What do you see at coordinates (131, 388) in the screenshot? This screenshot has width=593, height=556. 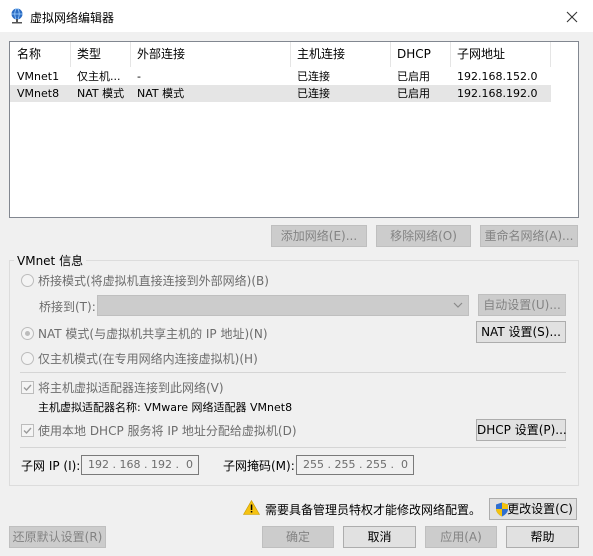 I see `connect-adapter-label: 将主机虚拟适配器连接到此网络(V)` at bounding box center [131, 388].